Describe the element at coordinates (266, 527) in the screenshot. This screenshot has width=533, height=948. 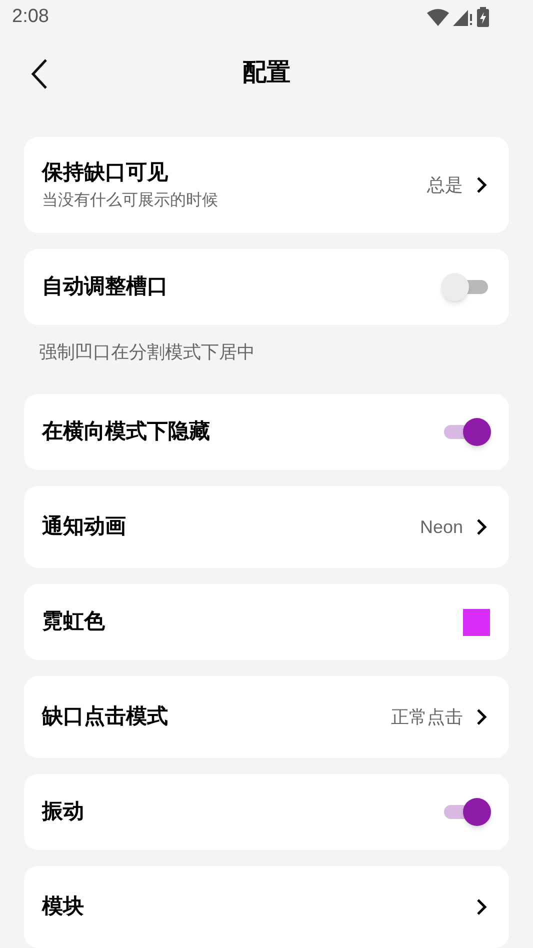
I see `settings-card: 通知动画 Neon` at that location.